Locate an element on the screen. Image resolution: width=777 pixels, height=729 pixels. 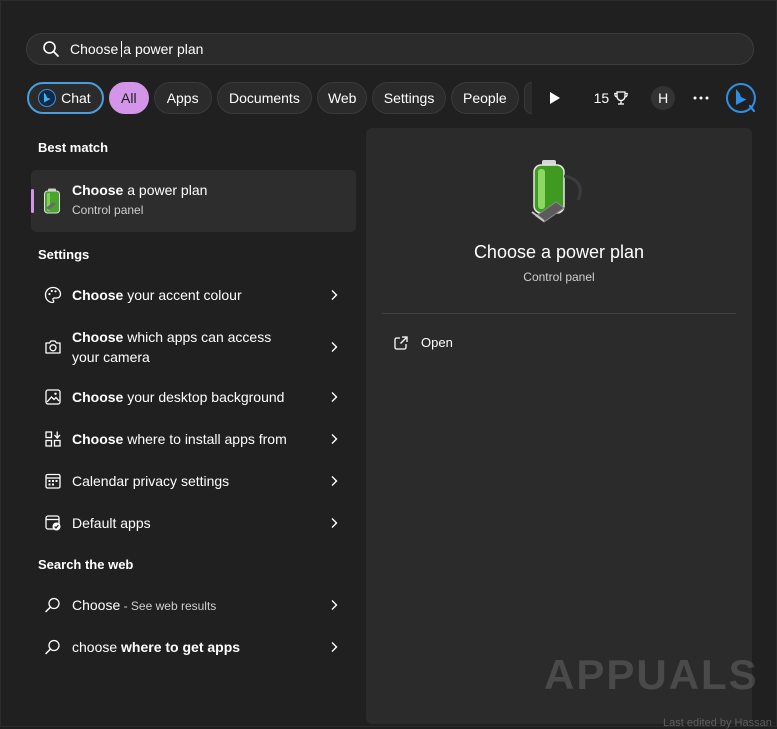
settings-item-accent-colour: Choose your accent colour is located at coordinates (193, 295).